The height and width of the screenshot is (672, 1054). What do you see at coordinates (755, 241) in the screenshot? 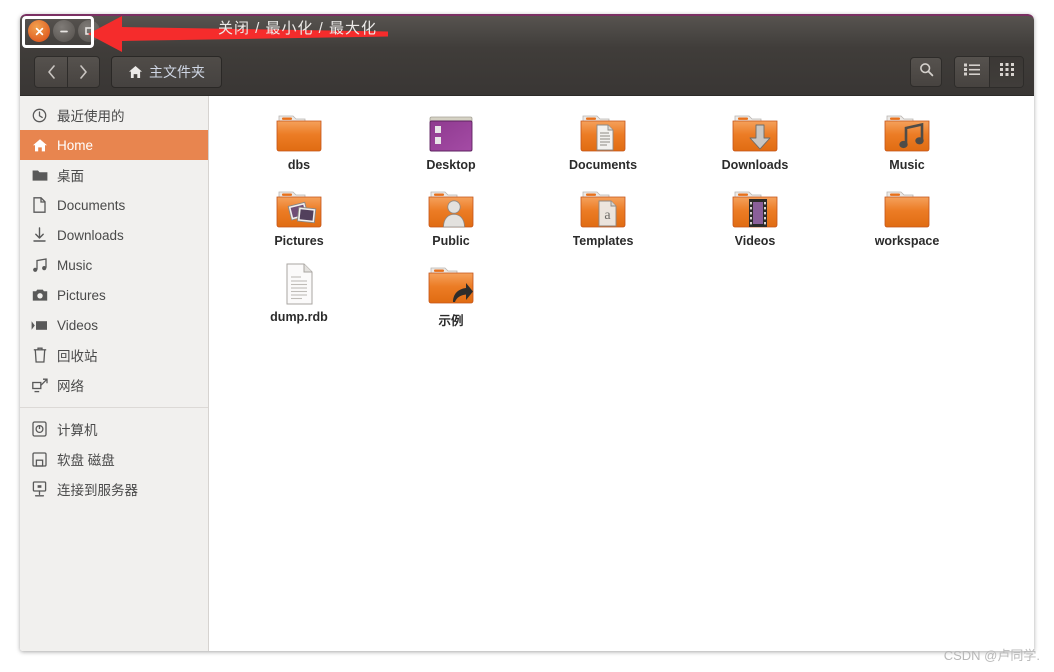
I see `file-name: Videos` at bounding box center [755, 241].